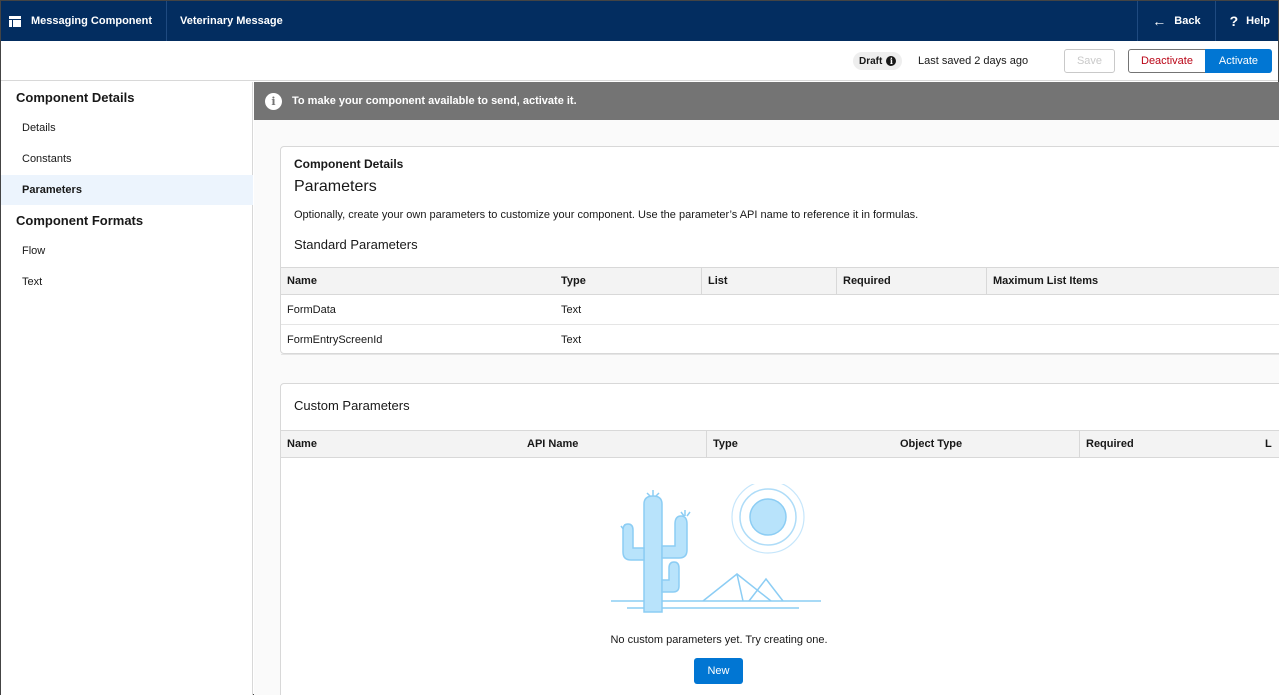  Describe the element at coordinates (716, 548) in the screenshot. I see `desert-illustration` at that location.